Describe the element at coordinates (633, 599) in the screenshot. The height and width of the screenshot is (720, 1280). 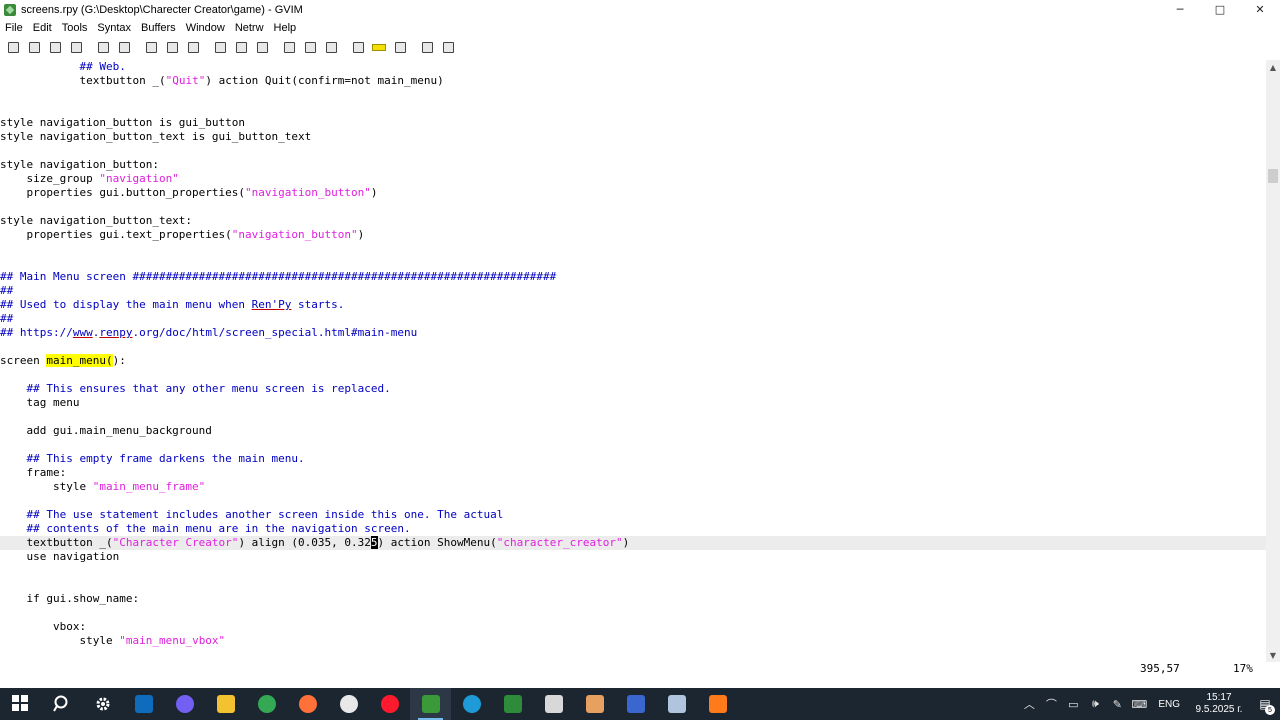
I see `code-line: if gui.show_name:` at that location.